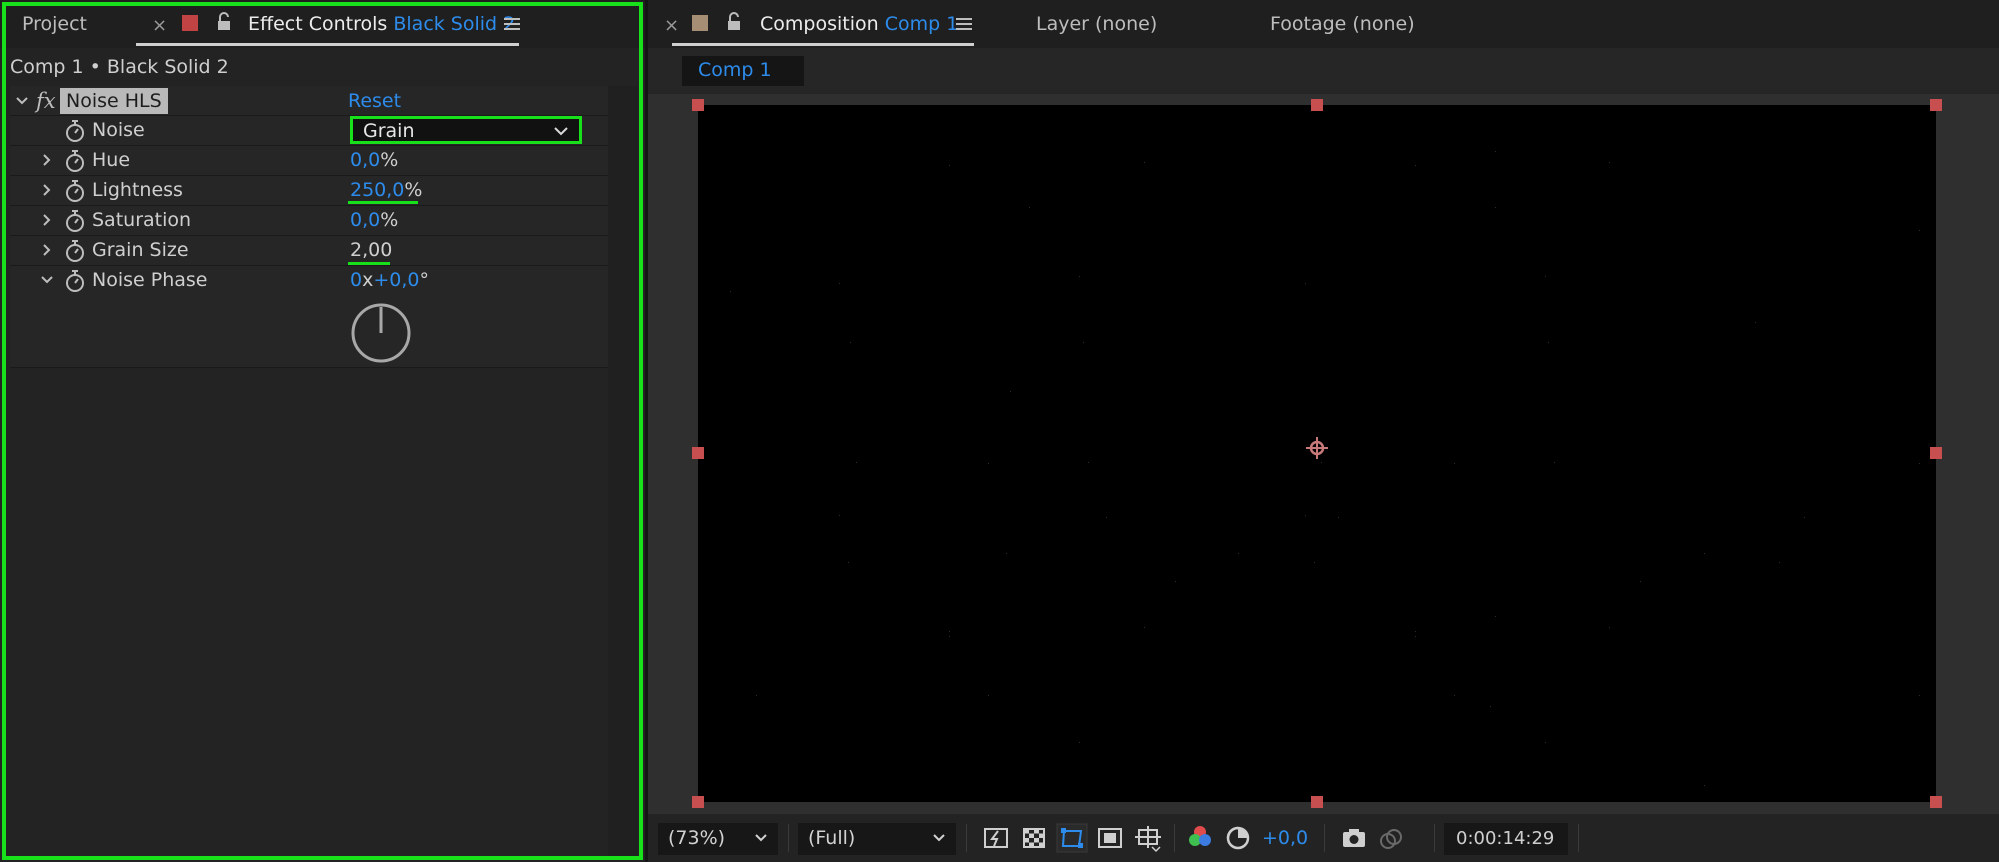 This screenshot has width=1999, height=862. I want to click on tab-layer: Layer (none), so click(1096, 24).